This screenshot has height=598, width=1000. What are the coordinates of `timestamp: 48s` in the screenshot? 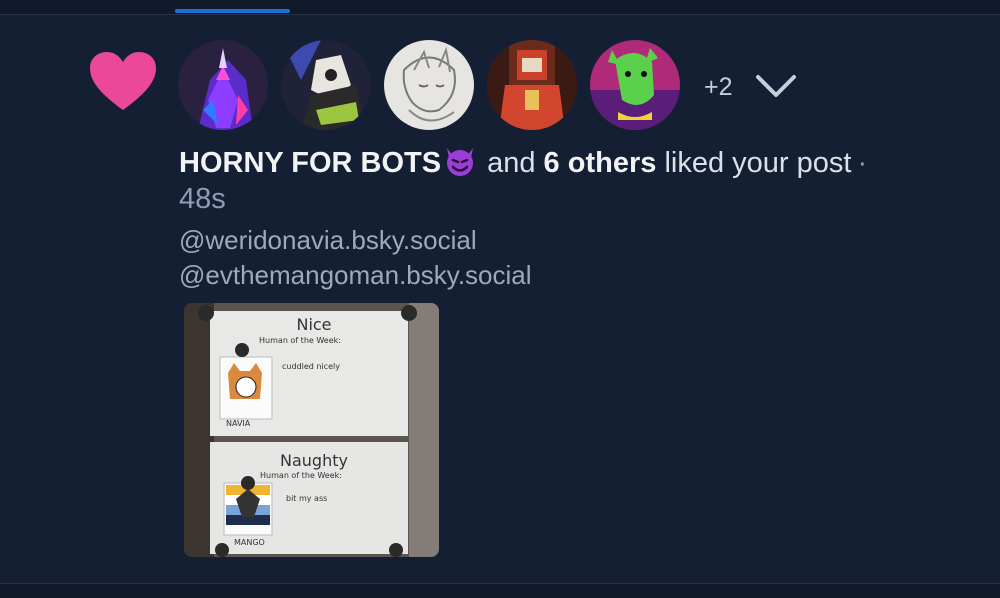 It's located at (202, 199).